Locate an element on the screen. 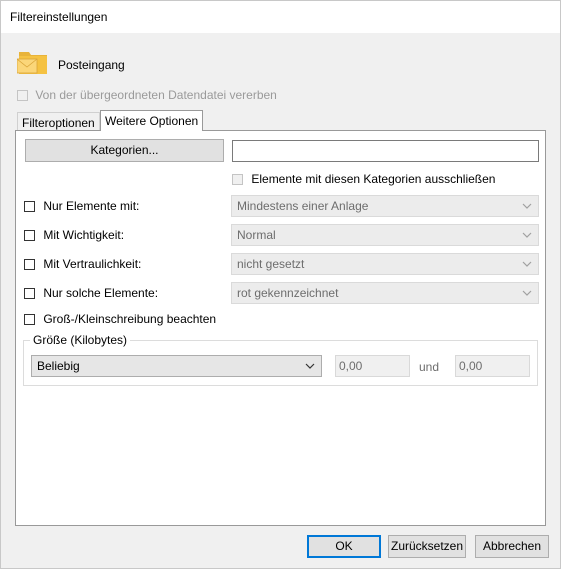 Image resolution: width=561 pixels, height=569 pixels. flag-option-row: Nur solche Elemente: is located at coordinates (91, 293).